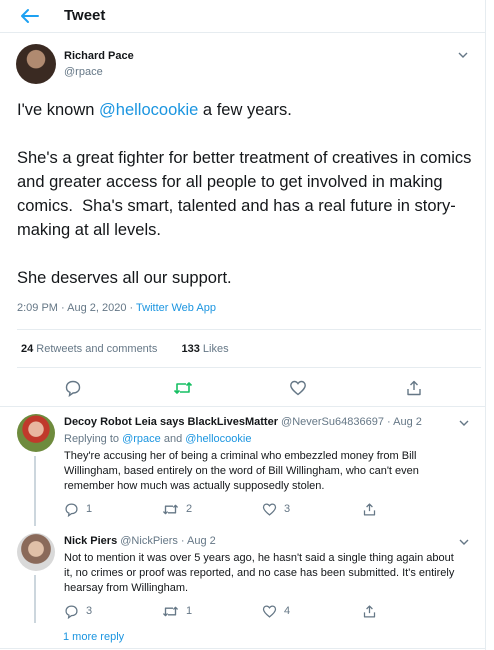 The width and height of the screenshot is (494, 650). I want to click on replying-to: Replying to @rpace and @hellocookie, so click(158, 439).